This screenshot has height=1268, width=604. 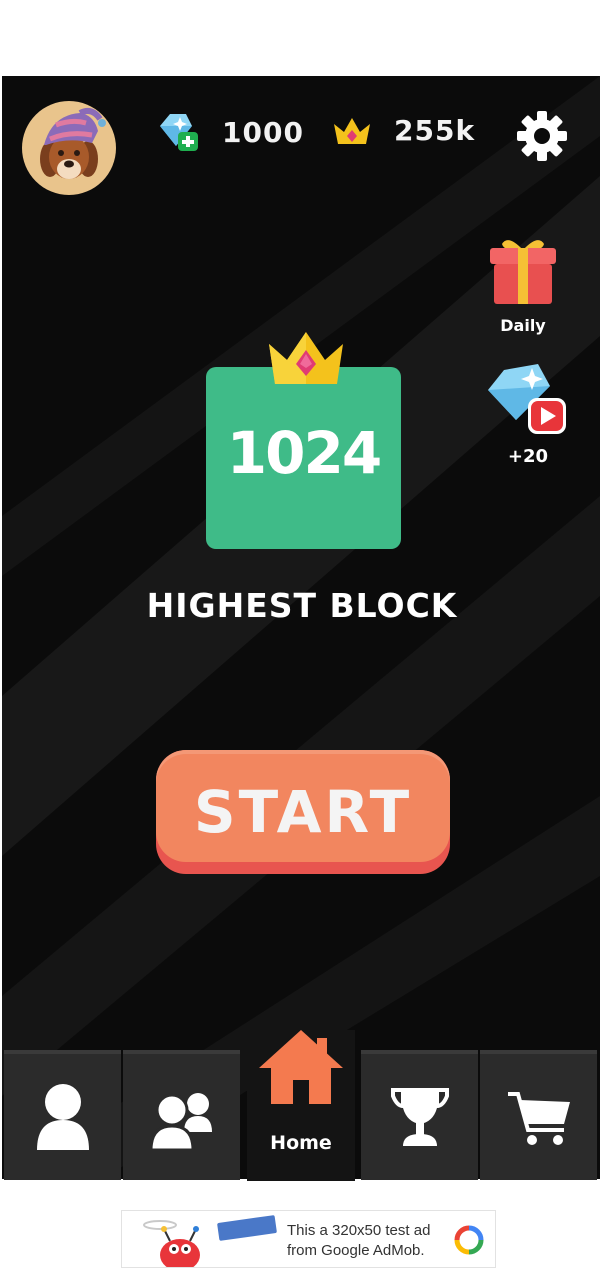 I want to click on highest-block-caption: HIGHEST BLOCK, so click(x=302, y=605).